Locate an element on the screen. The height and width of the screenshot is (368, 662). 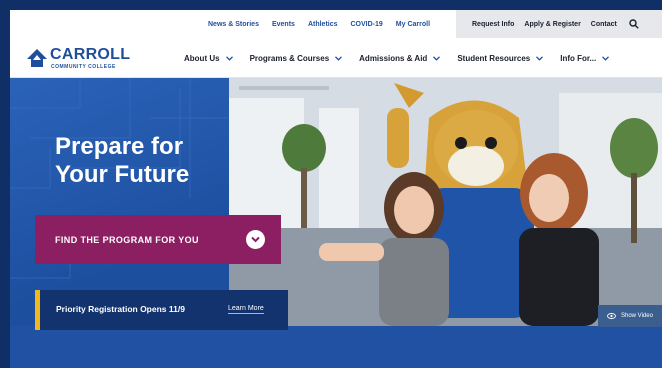
utility-right-panel: Request Info Apply & Register Contact is located at coordinates (559, 24).